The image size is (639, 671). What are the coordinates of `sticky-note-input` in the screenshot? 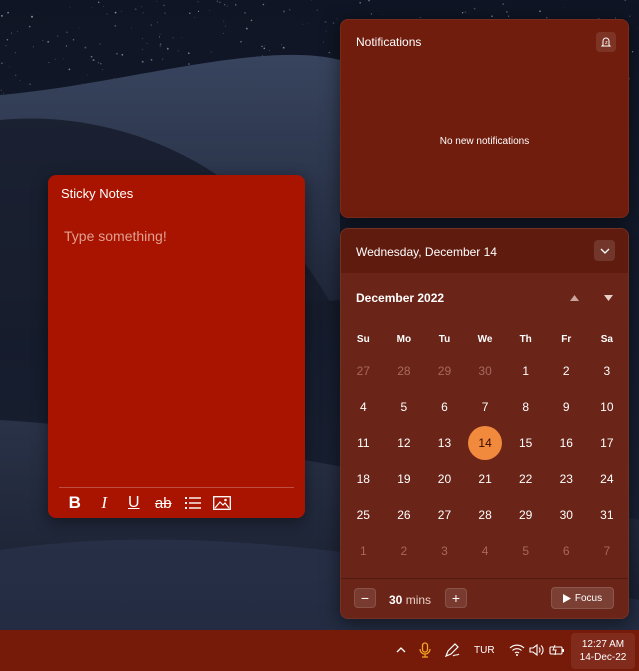 It's located at (176, 236).